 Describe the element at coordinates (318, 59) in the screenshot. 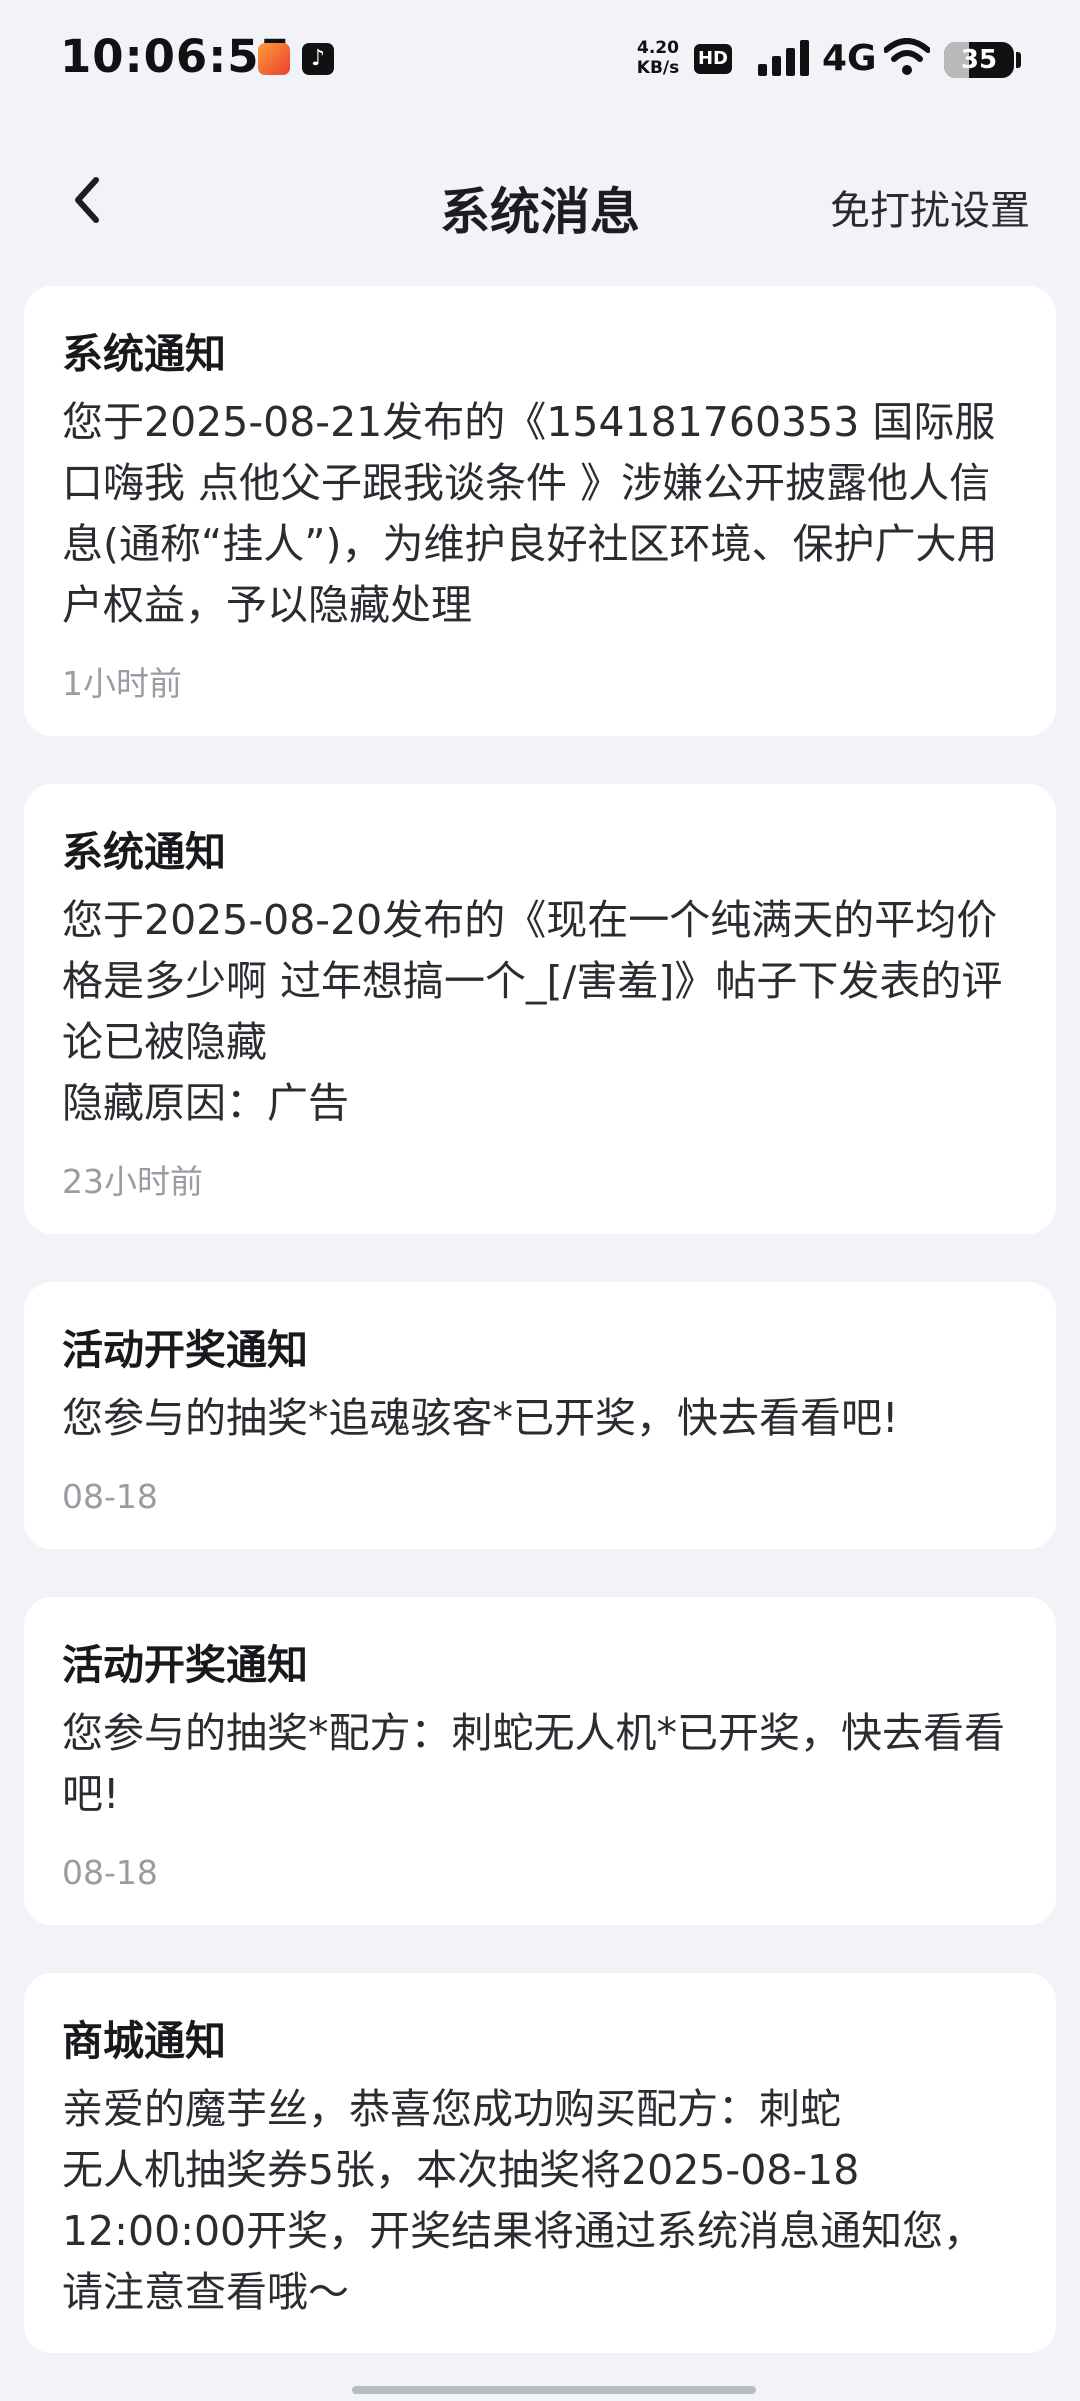

I see `douyin-notification-icon: ♪` at that location.